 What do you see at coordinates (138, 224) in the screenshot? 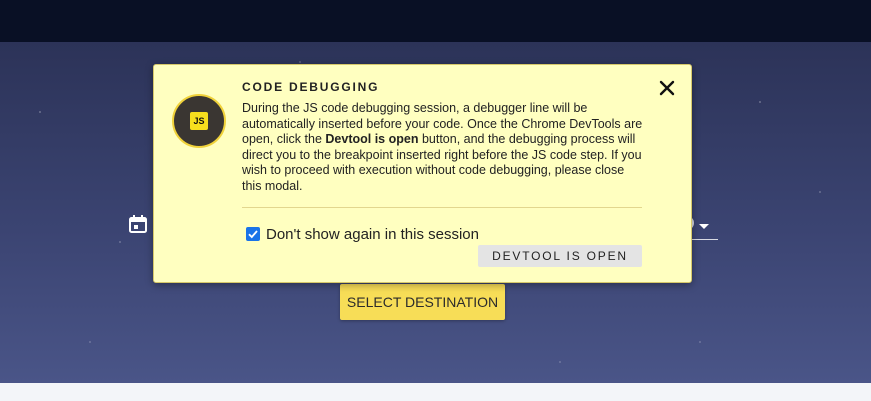
I see `calendar-icon` at bounding box center [138, 224].